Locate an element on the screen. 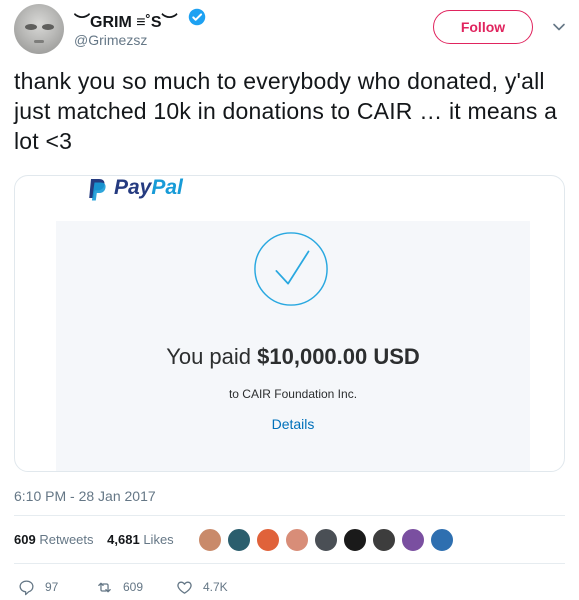 The height and width of the screenshot is (600, 579). paypal-wordmark-pay: Pay is located at coordinates (133, 187).